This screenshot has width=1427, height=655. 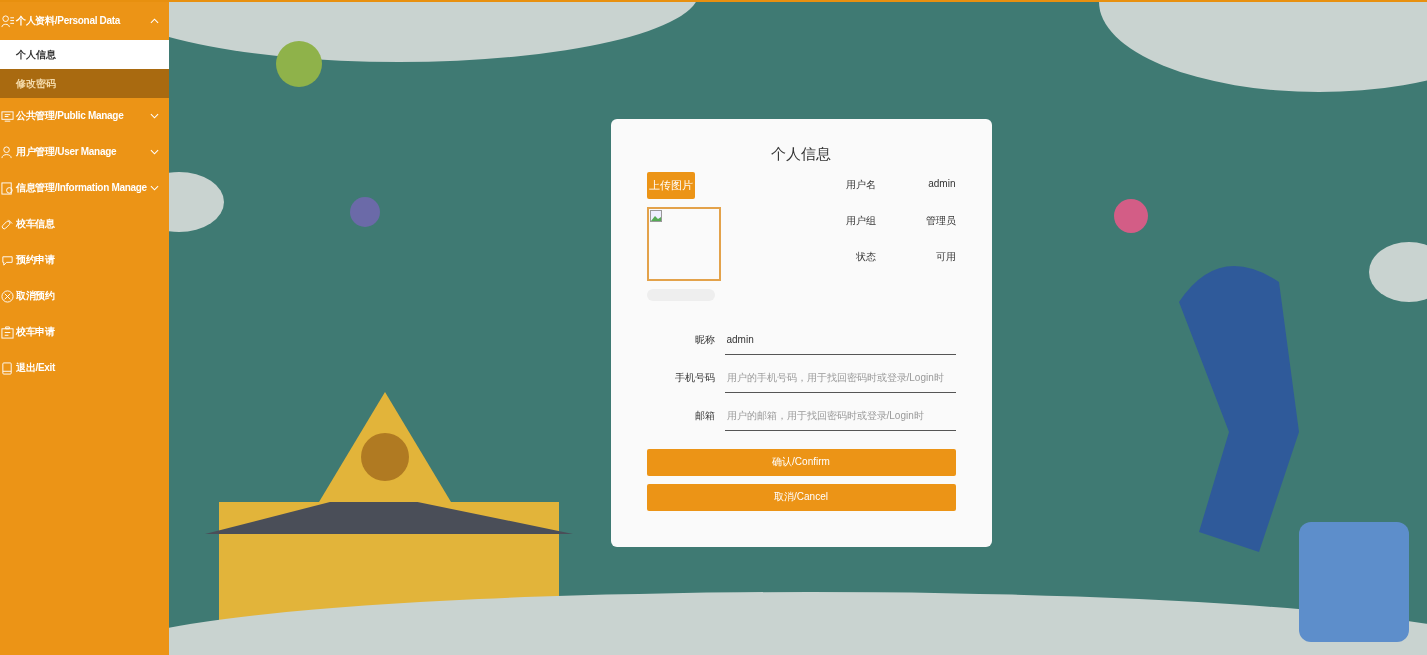 What do you see at coordinates (84, 332) in the screenshot?
I see `menu-item: 校车申请` at bounding box center [84, 332].